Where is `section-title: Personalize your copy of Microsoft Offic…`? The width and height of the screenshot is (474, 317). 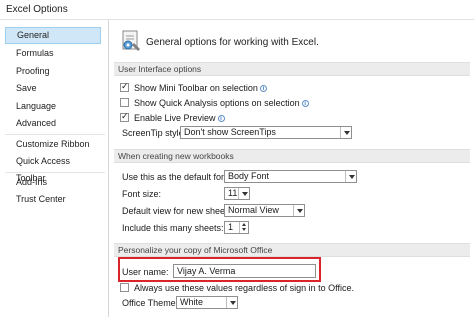
section-title: Personalize your copy of Microsoft Offic… is located at coordinates (195, 250).